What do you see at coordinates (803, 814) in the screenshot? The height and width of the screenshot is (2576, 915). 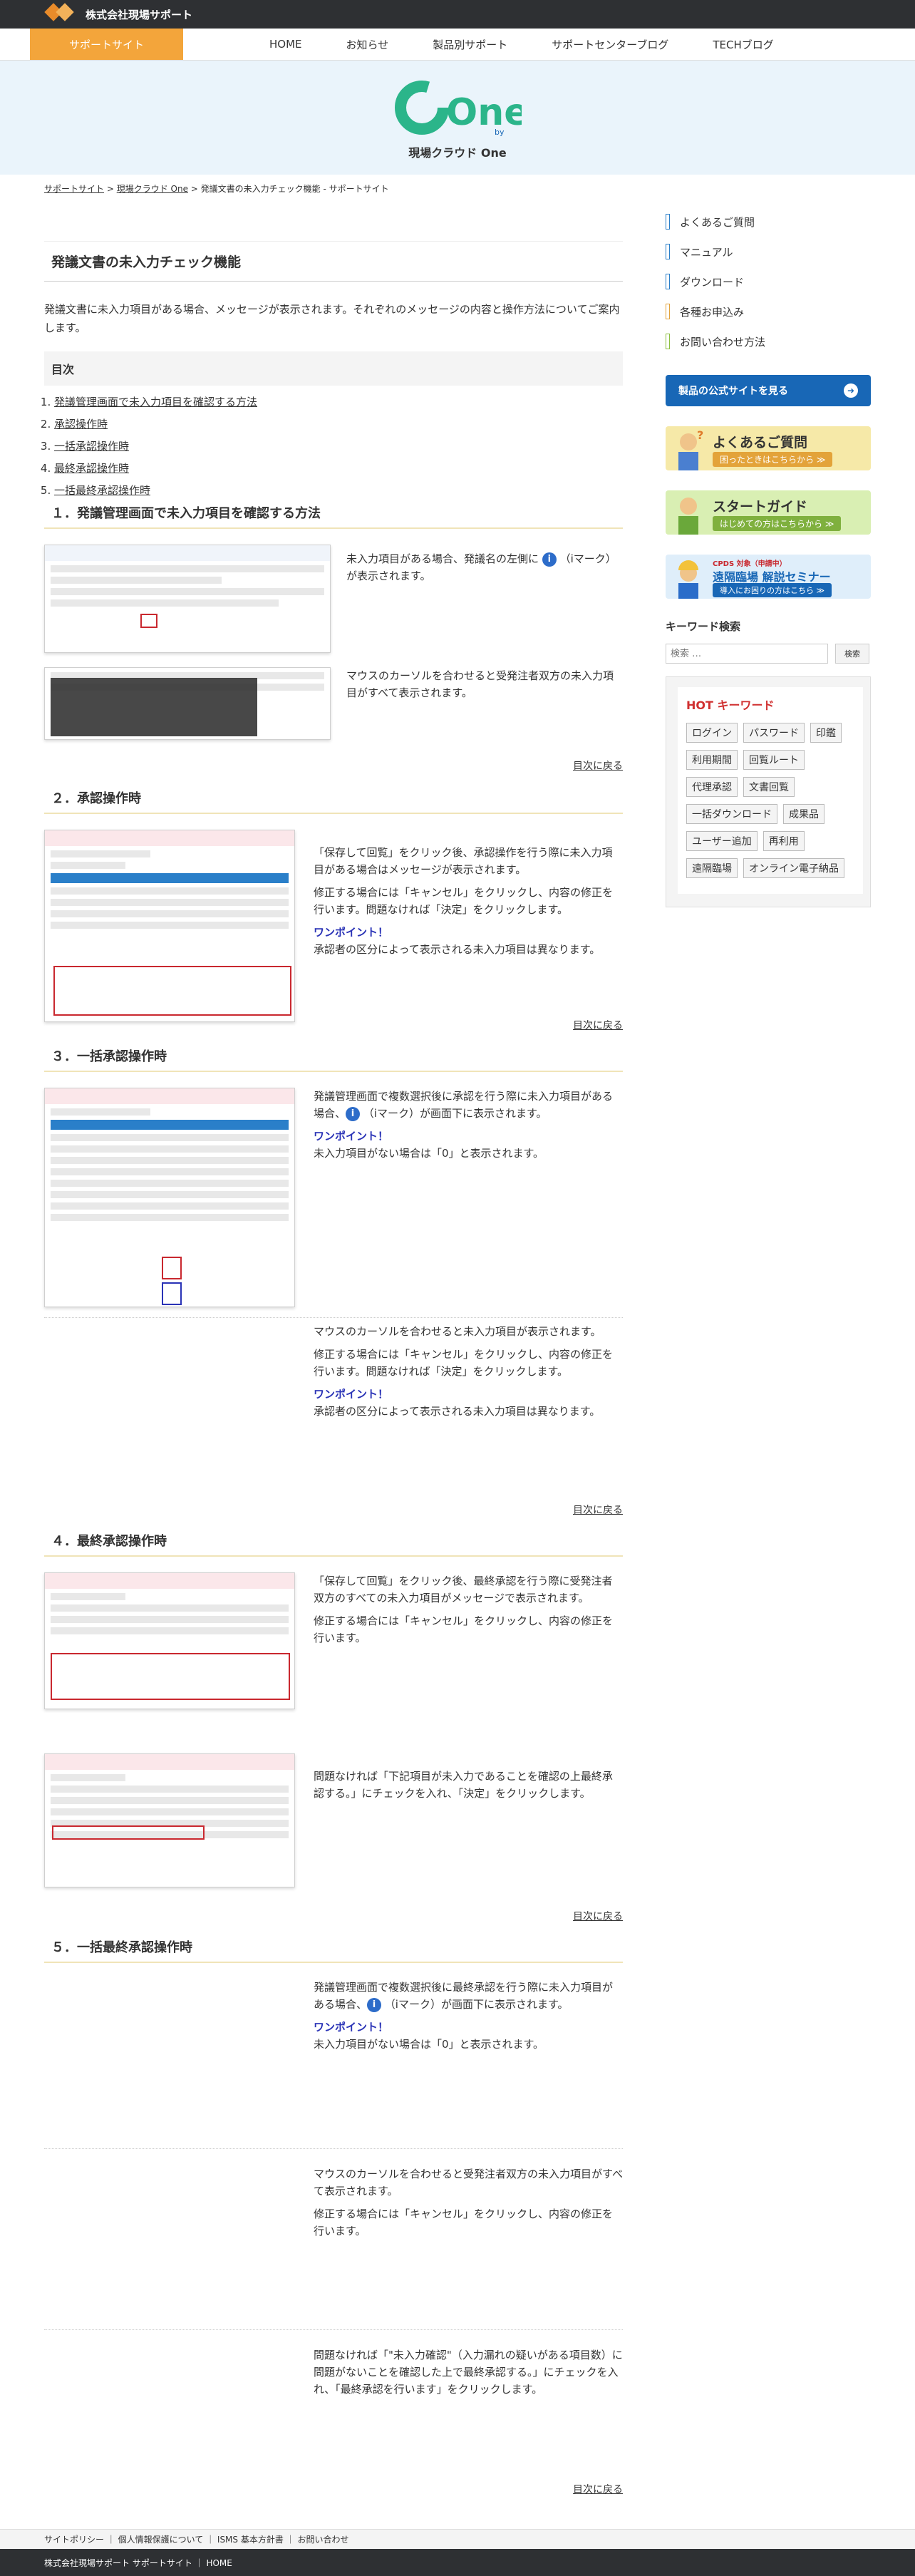 I see `keyword-tag: 成果品` at bounding box center [803, 814].